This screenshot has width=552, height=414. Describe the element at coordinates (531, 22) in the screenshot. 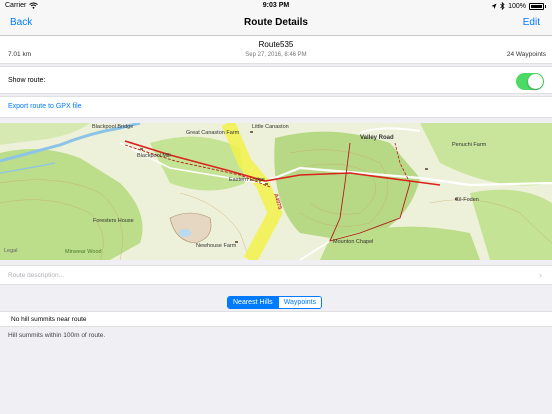

I see `edit-button: Edit` at that location.